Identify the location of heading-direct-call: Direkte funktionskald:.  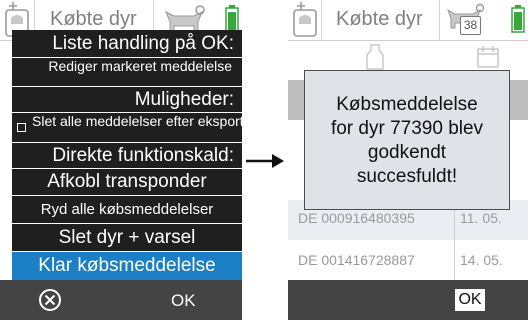
(127, 155).